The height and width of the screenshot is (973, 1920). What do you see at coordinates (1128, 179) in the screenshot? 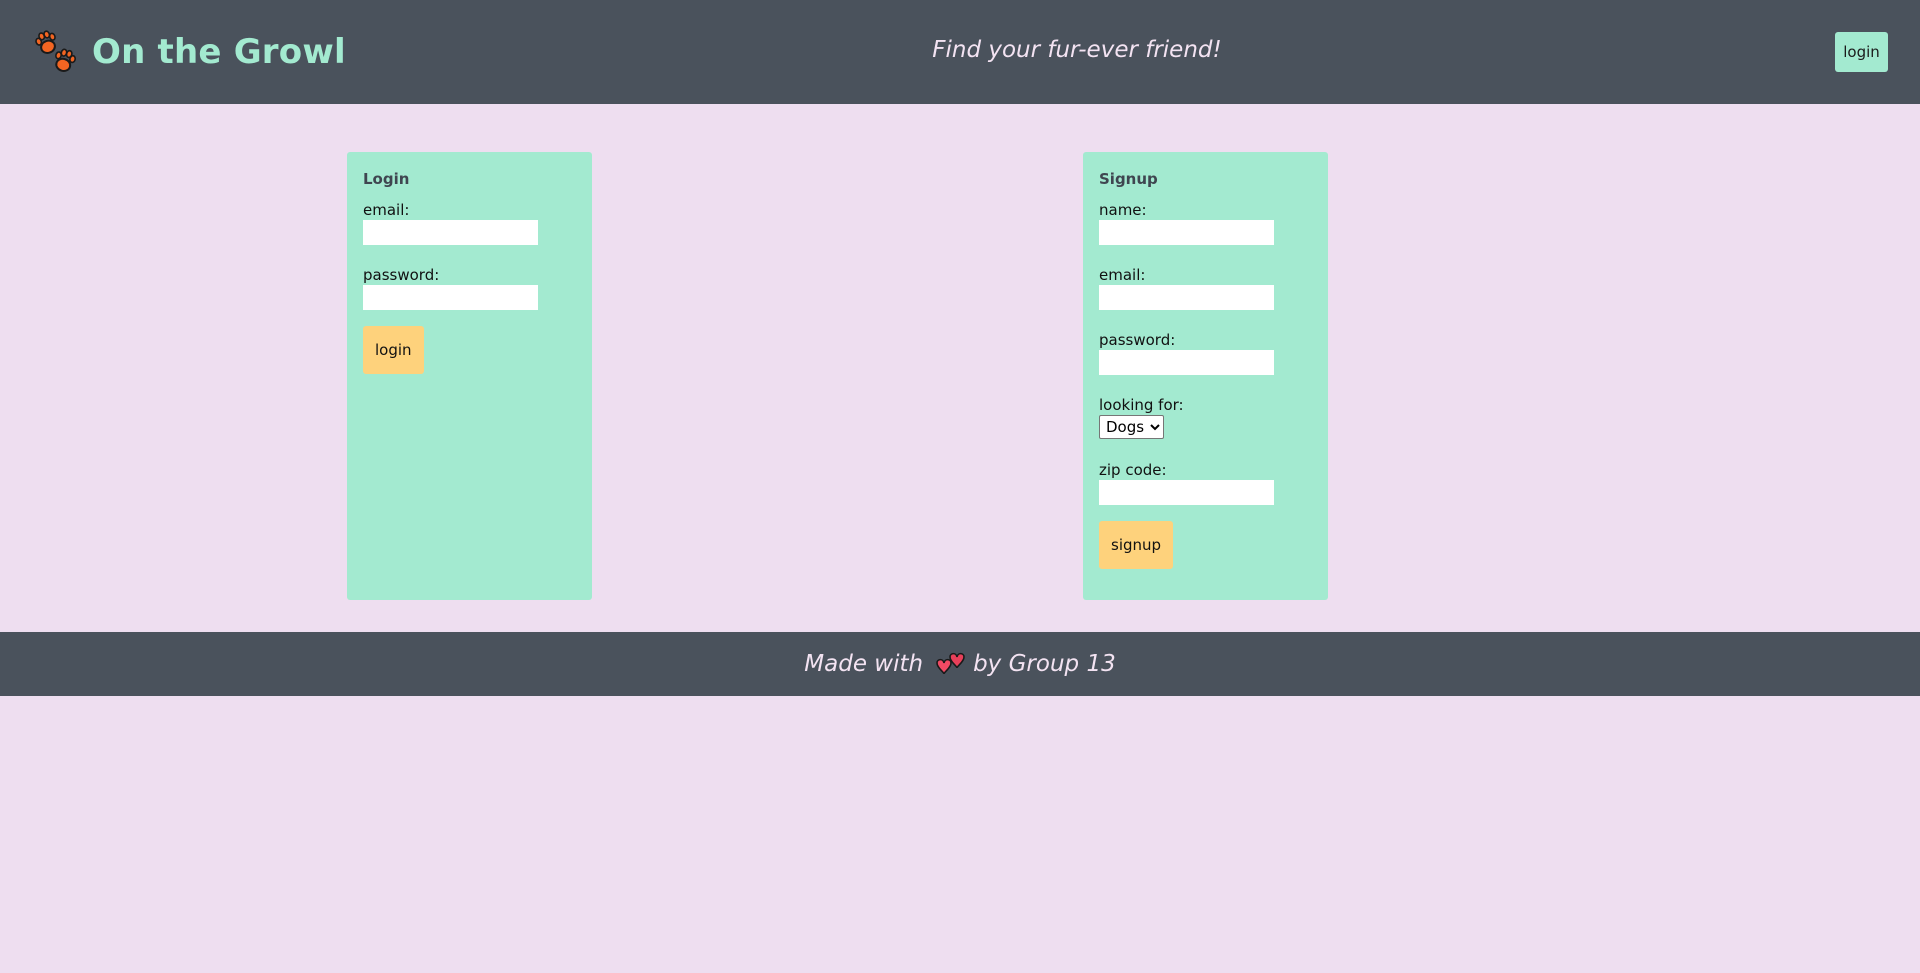
I see `signup-card-title: Signup` at bounding box center [1128, 179].